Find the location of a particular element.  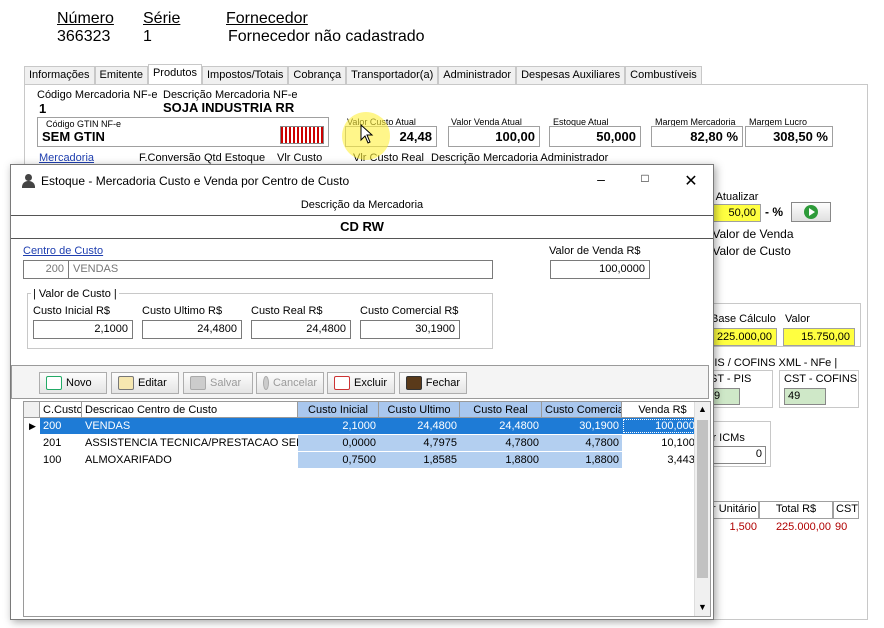

scroll-thumb is located at coordinates (702, 499).